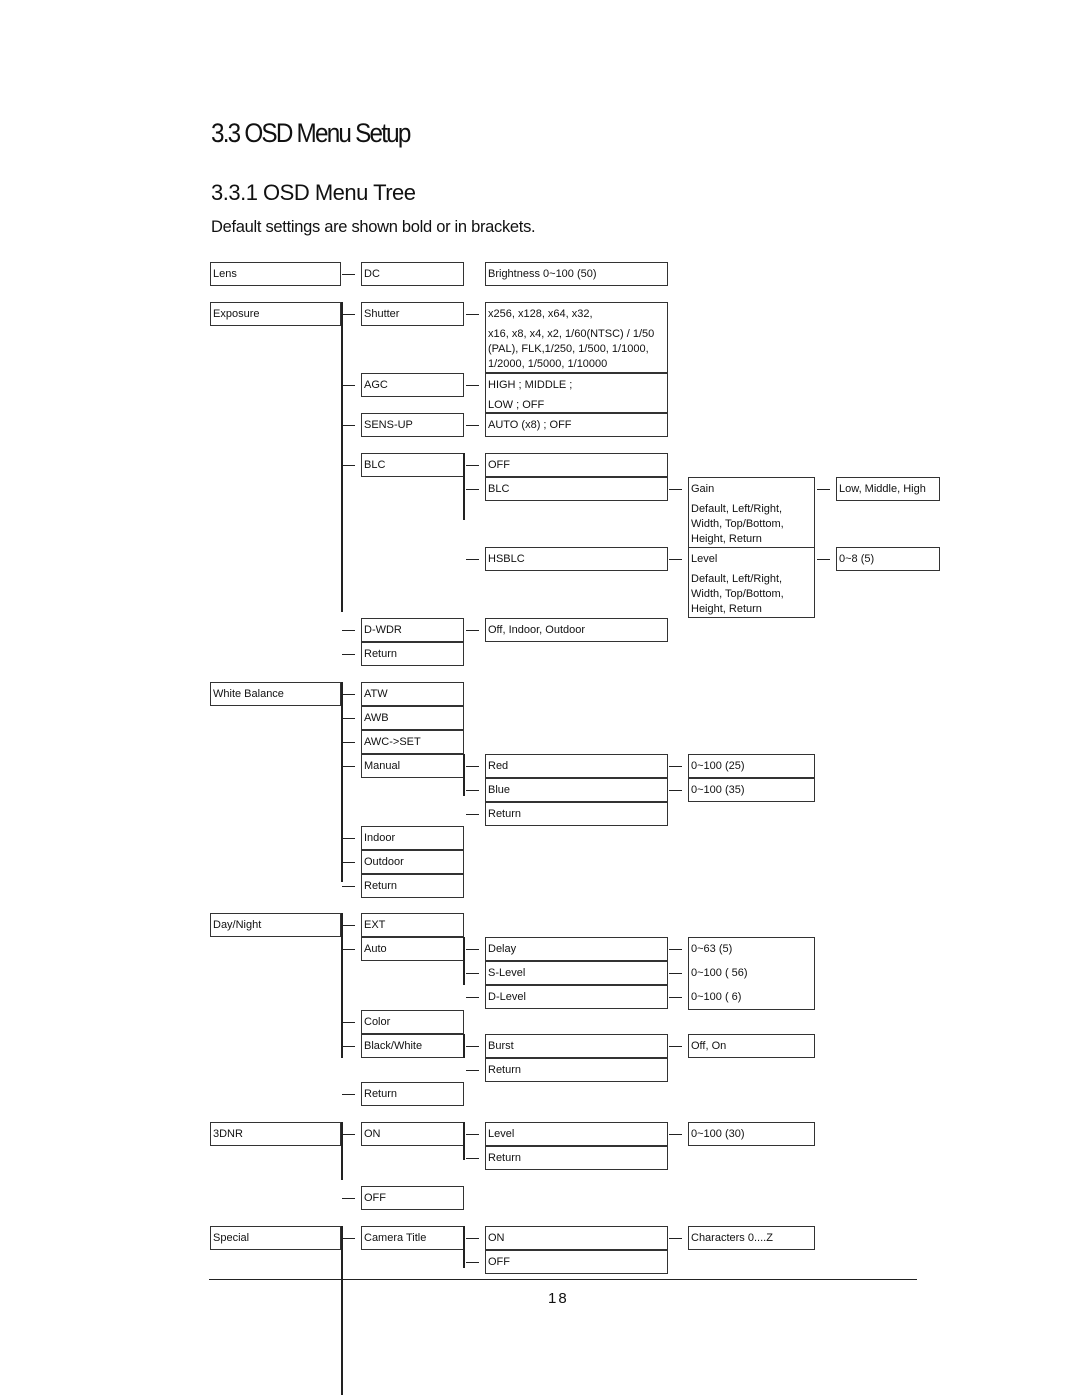 This screenshot has height=1397, width=1080. Describe the element at coordinates (568, 349) in the screenshot. I see `menu-item-label: (PAL), FLK,1/250, 1/500, 1/1000,` at that location.